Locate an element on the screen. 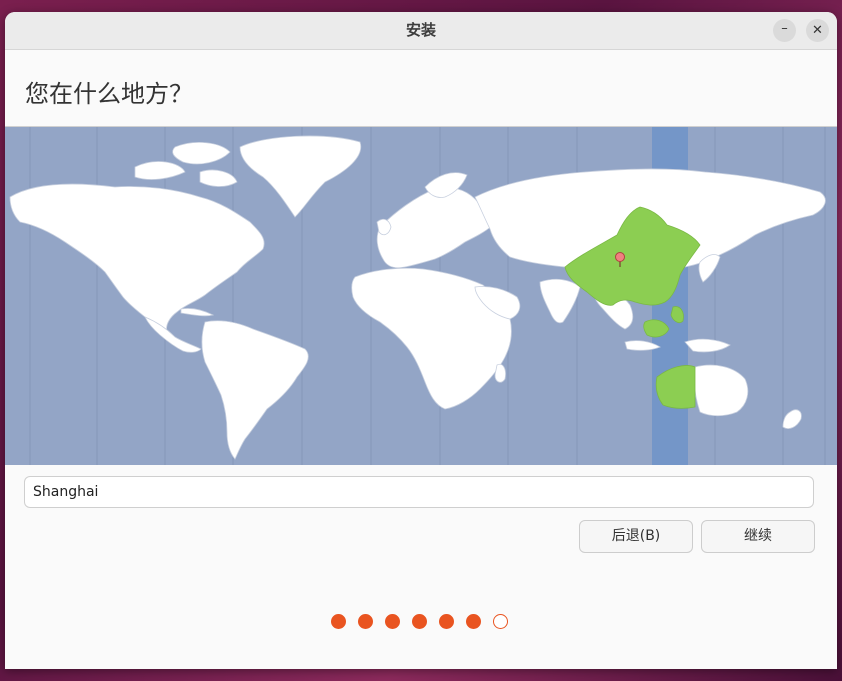 Image resolution: width=842 pixels, height=681 pixels. minimize-button: – is located at coordinates (784, 30).